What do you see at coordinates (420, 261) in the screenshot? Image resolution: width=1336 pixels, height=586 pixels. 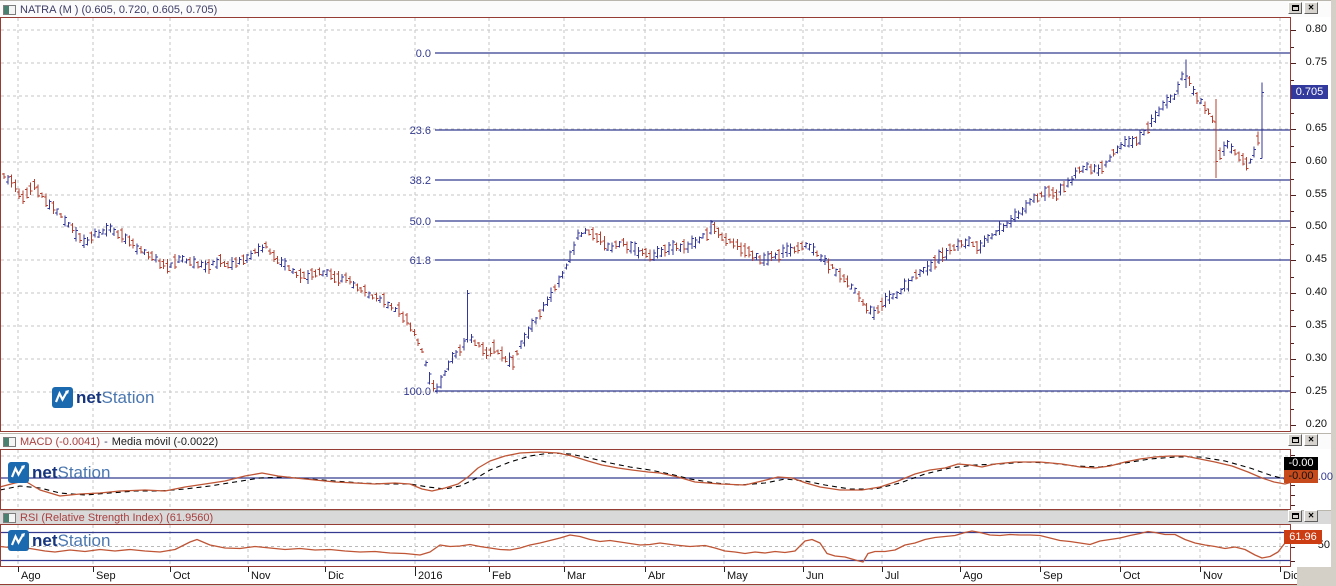 I see `svg-text: 61.8` at bounding box center [420, 261].